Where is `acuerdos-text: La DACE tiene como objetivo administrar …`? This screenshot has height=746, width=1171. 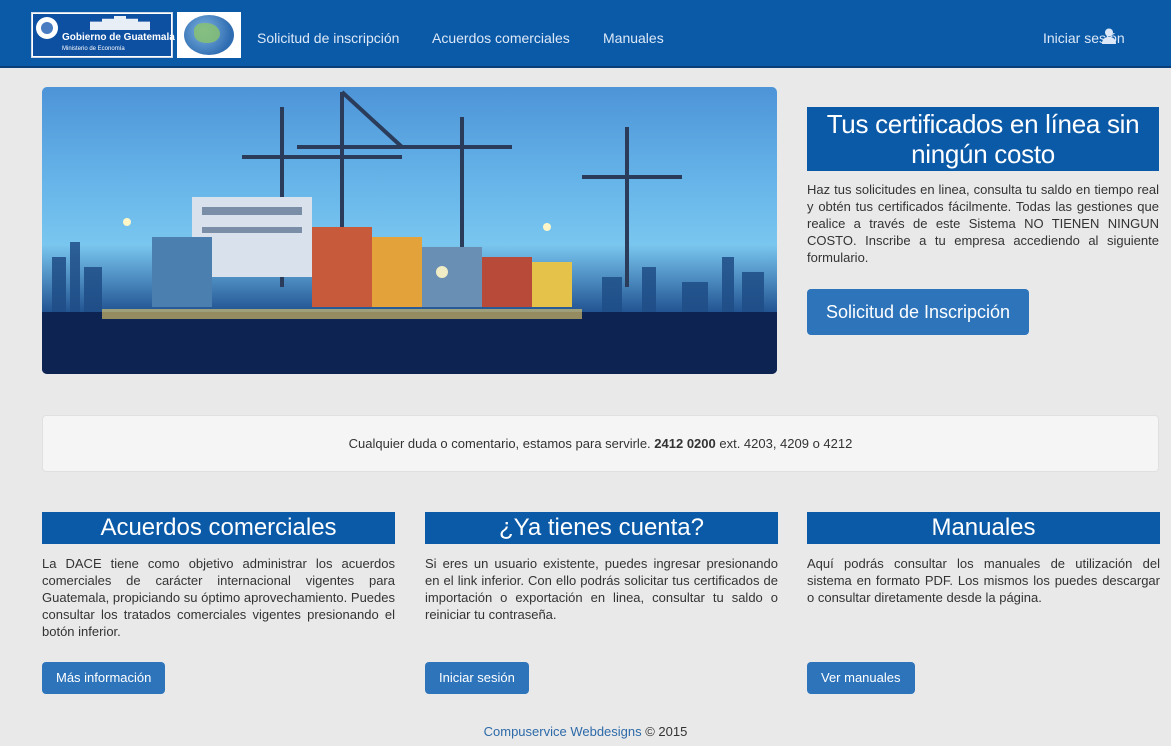
acuerdos-text: La DACE tiene como objetivo administrar … is located at coordinates (218, 597).